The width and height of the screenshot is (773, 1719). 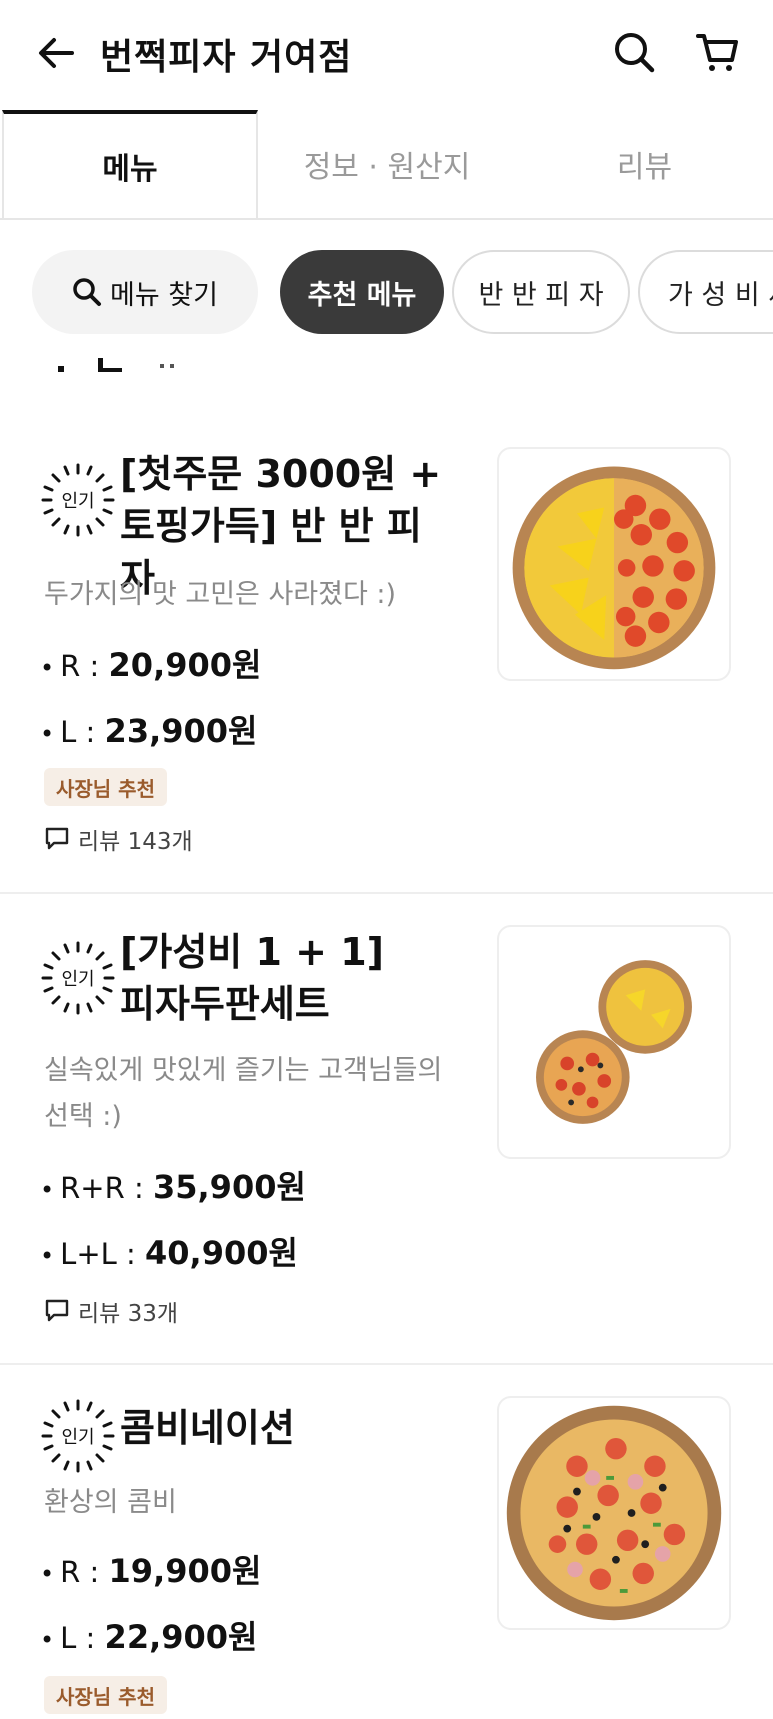 What do you see at coordinates (173, 1187) in the screenshot?
I see `menu-item-price: • R+R : 35,900원` at bounding box center [173, 1187].